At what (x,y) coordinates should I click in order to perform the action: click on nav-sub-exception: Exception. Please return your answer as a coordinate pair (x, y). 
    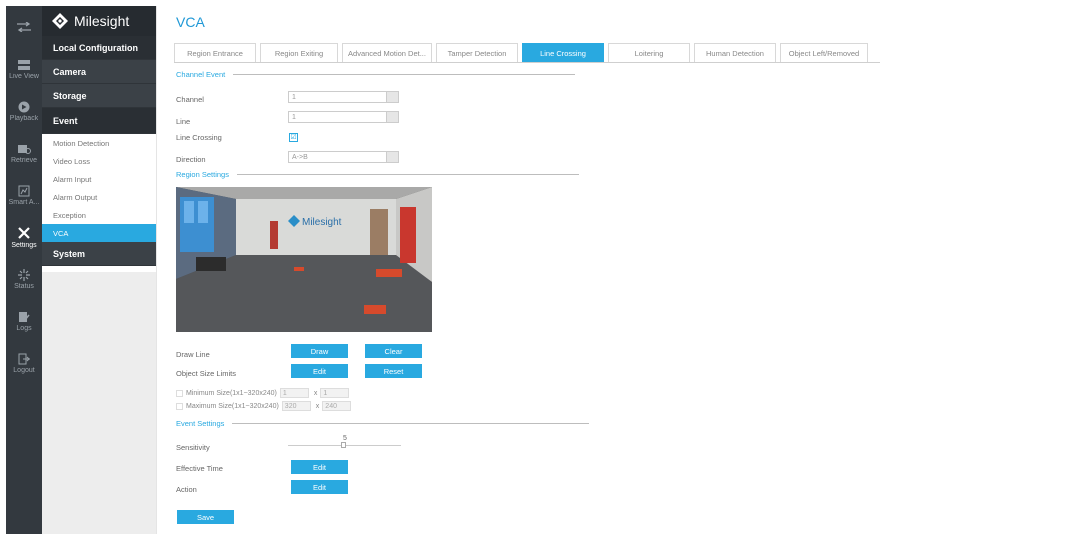
    Looking at the image, I should click on (99, 215).